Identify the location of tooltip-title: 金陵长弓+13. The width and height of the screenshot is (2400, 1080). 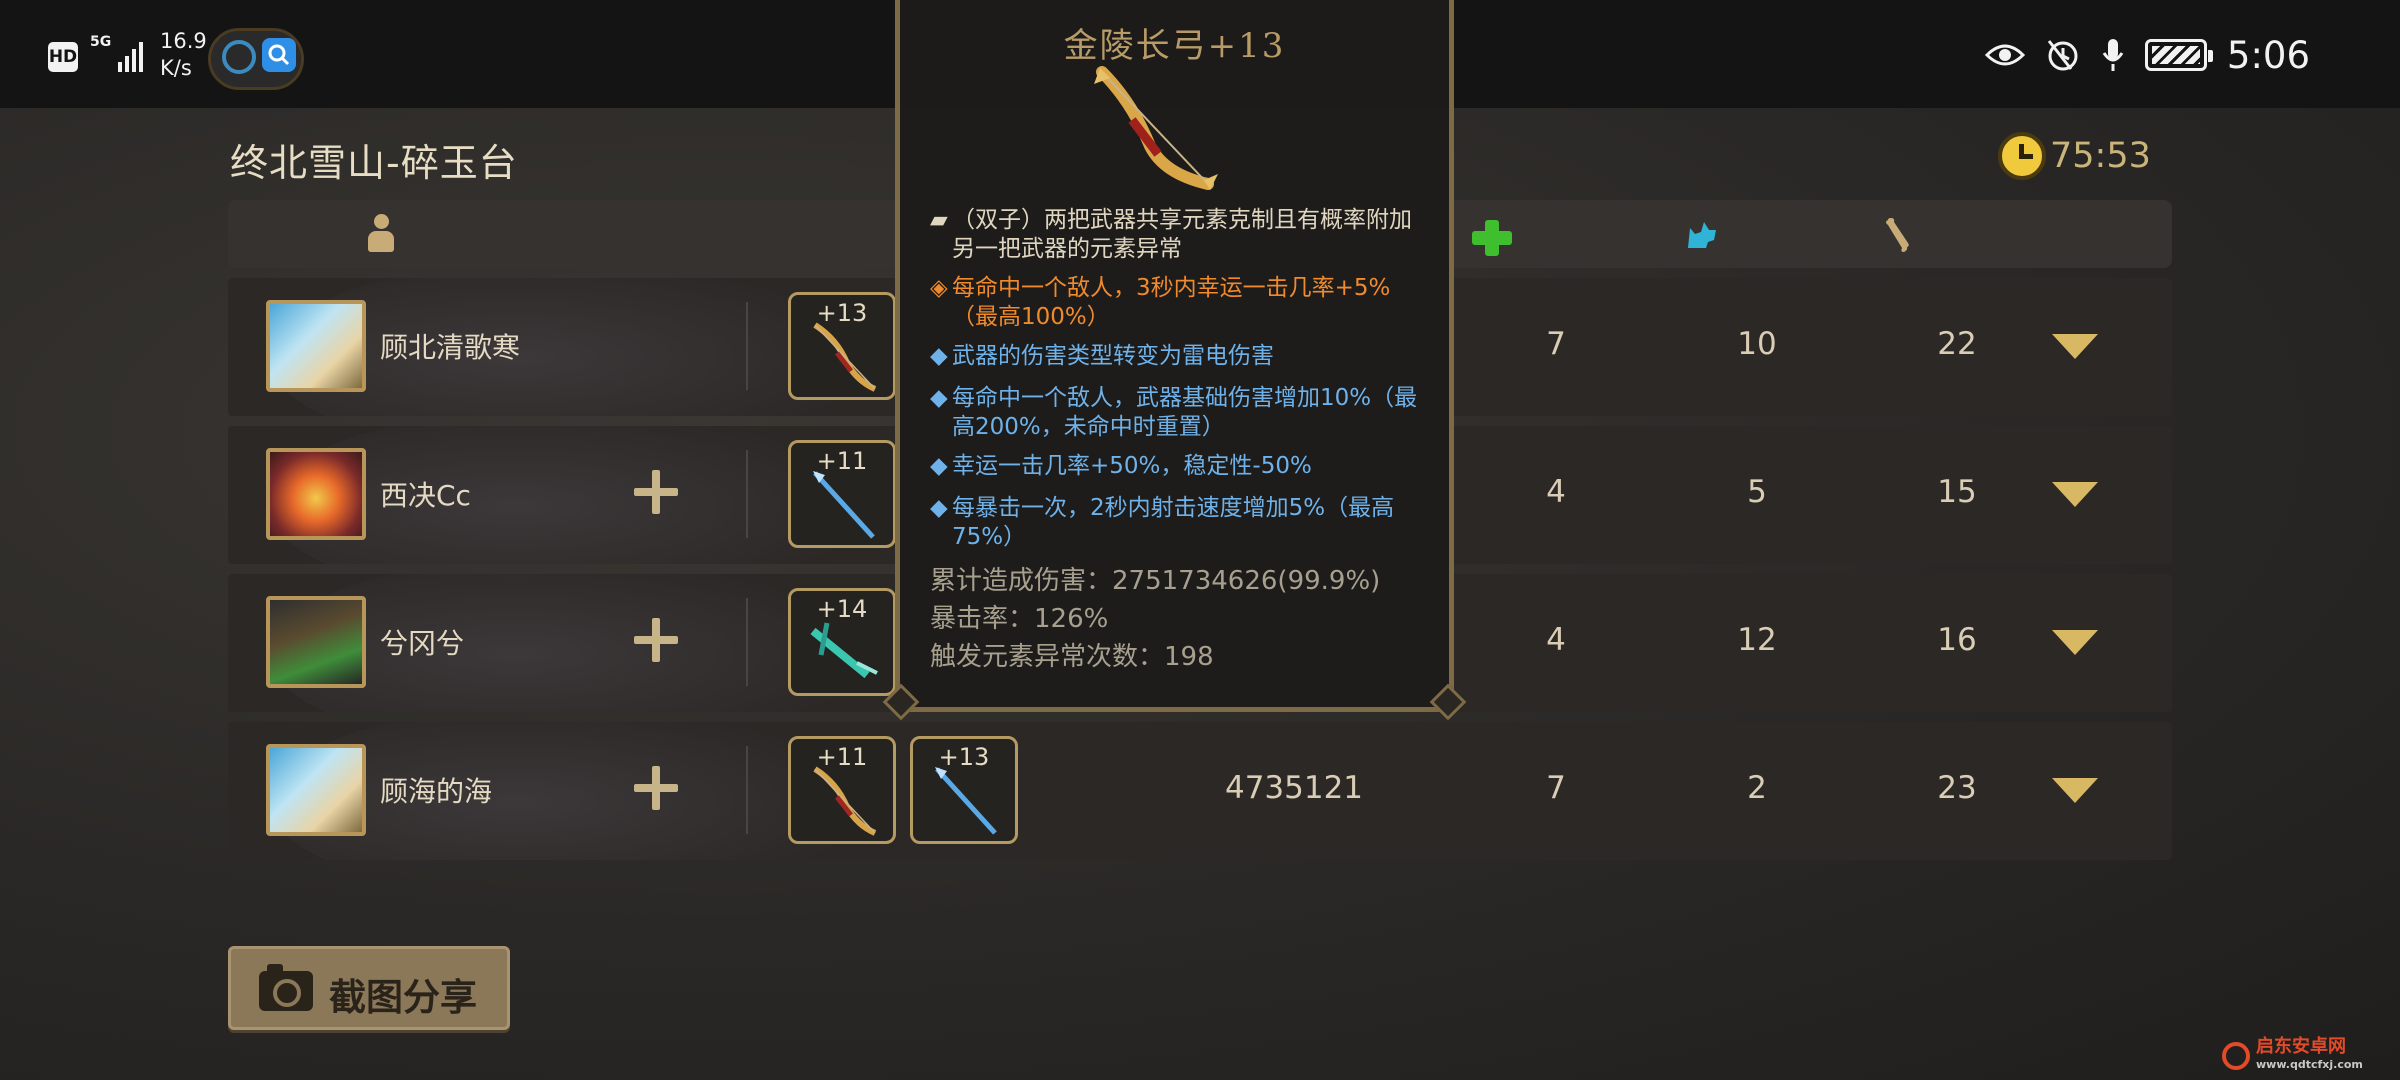
(1174, 46).